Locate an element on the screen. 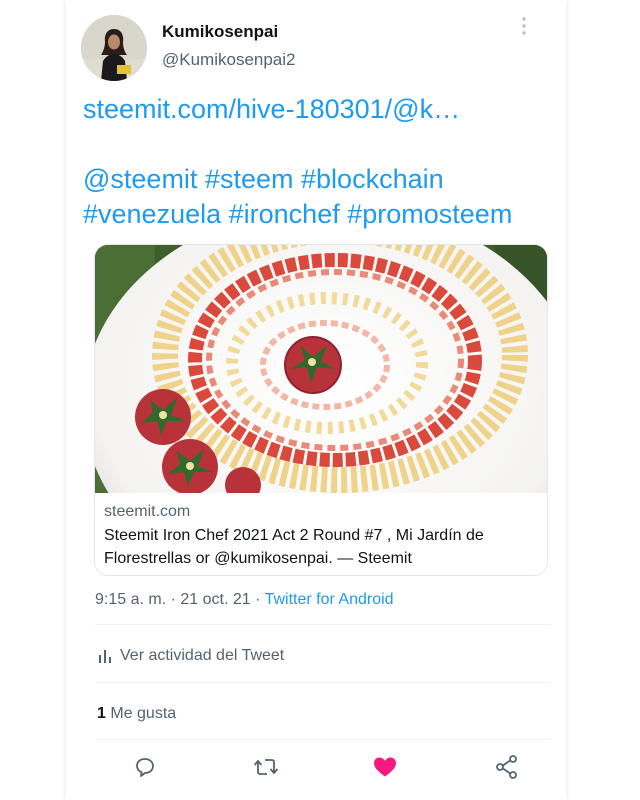 The image size is (640, 800). analytics-icon is located at coordinates (105, 656).